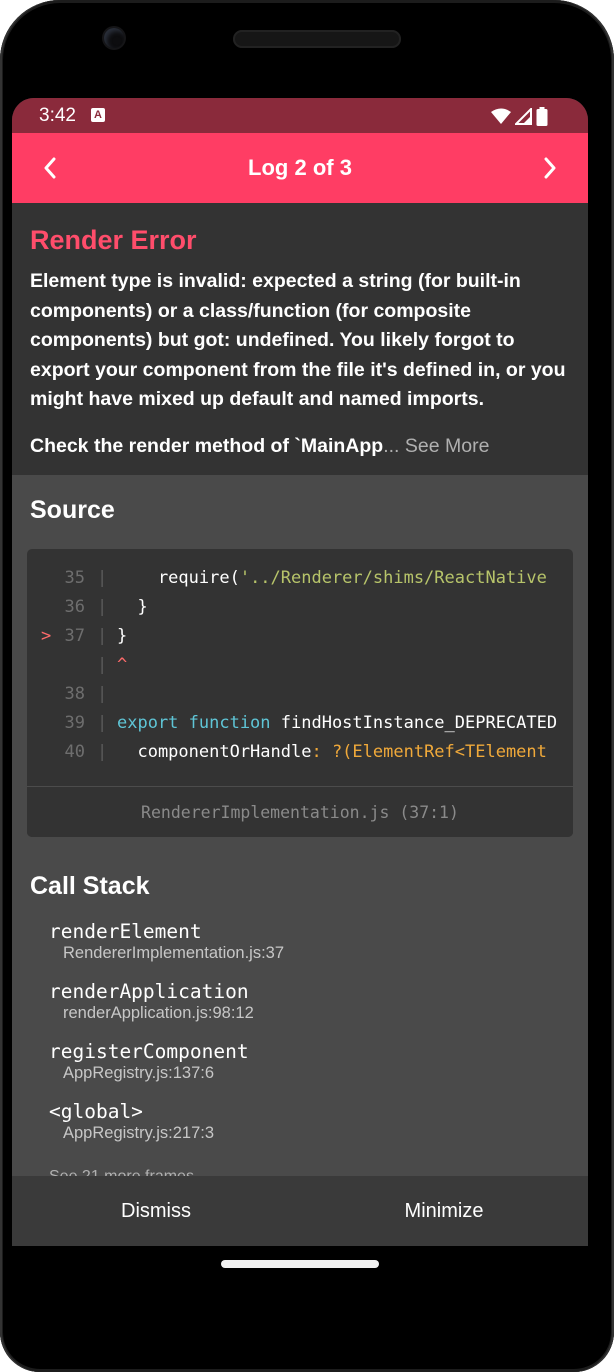  I want to click on status-icons, so click(519, 116).